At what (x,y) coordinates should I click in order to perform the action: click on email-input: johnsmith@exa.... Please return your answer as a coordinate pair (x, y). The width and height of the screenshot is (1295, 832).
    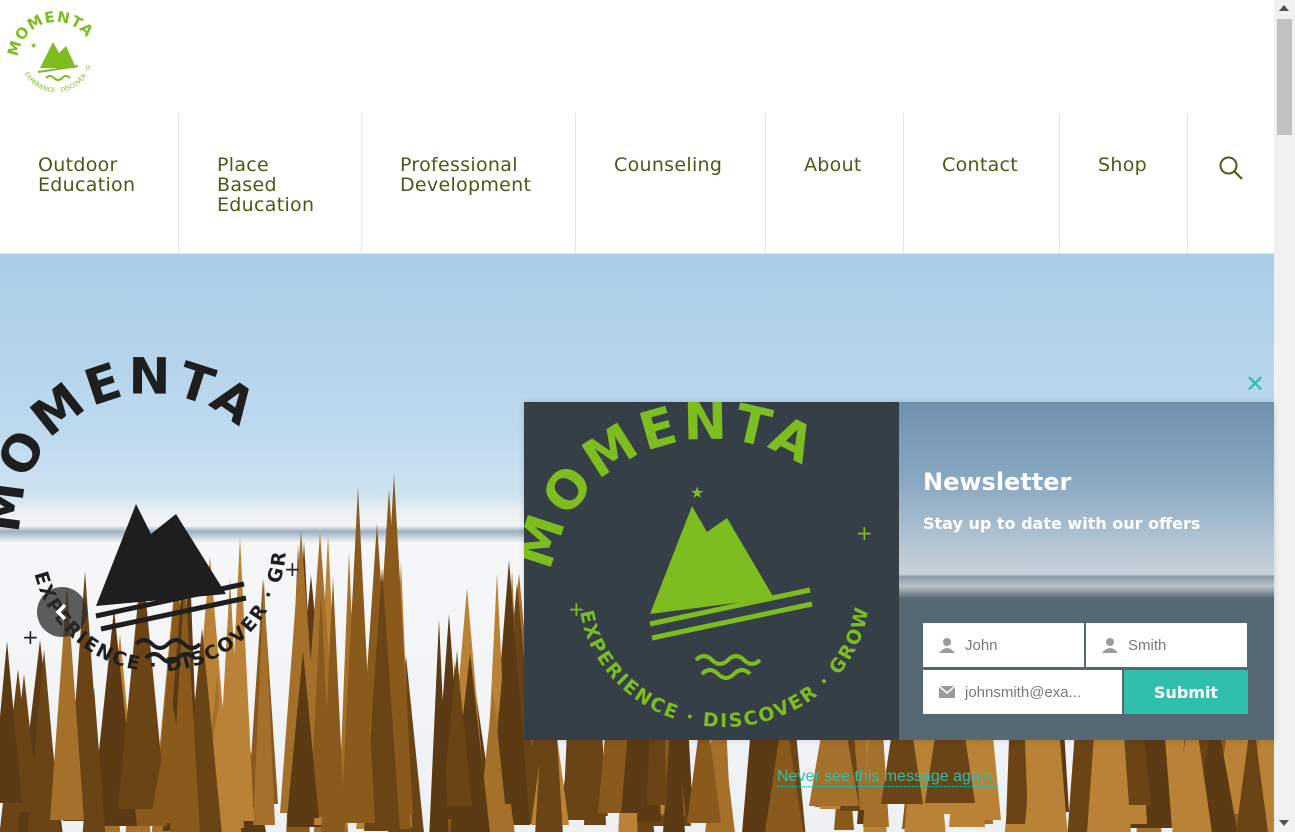
    Looking at the image, I should click on (1022, 692).